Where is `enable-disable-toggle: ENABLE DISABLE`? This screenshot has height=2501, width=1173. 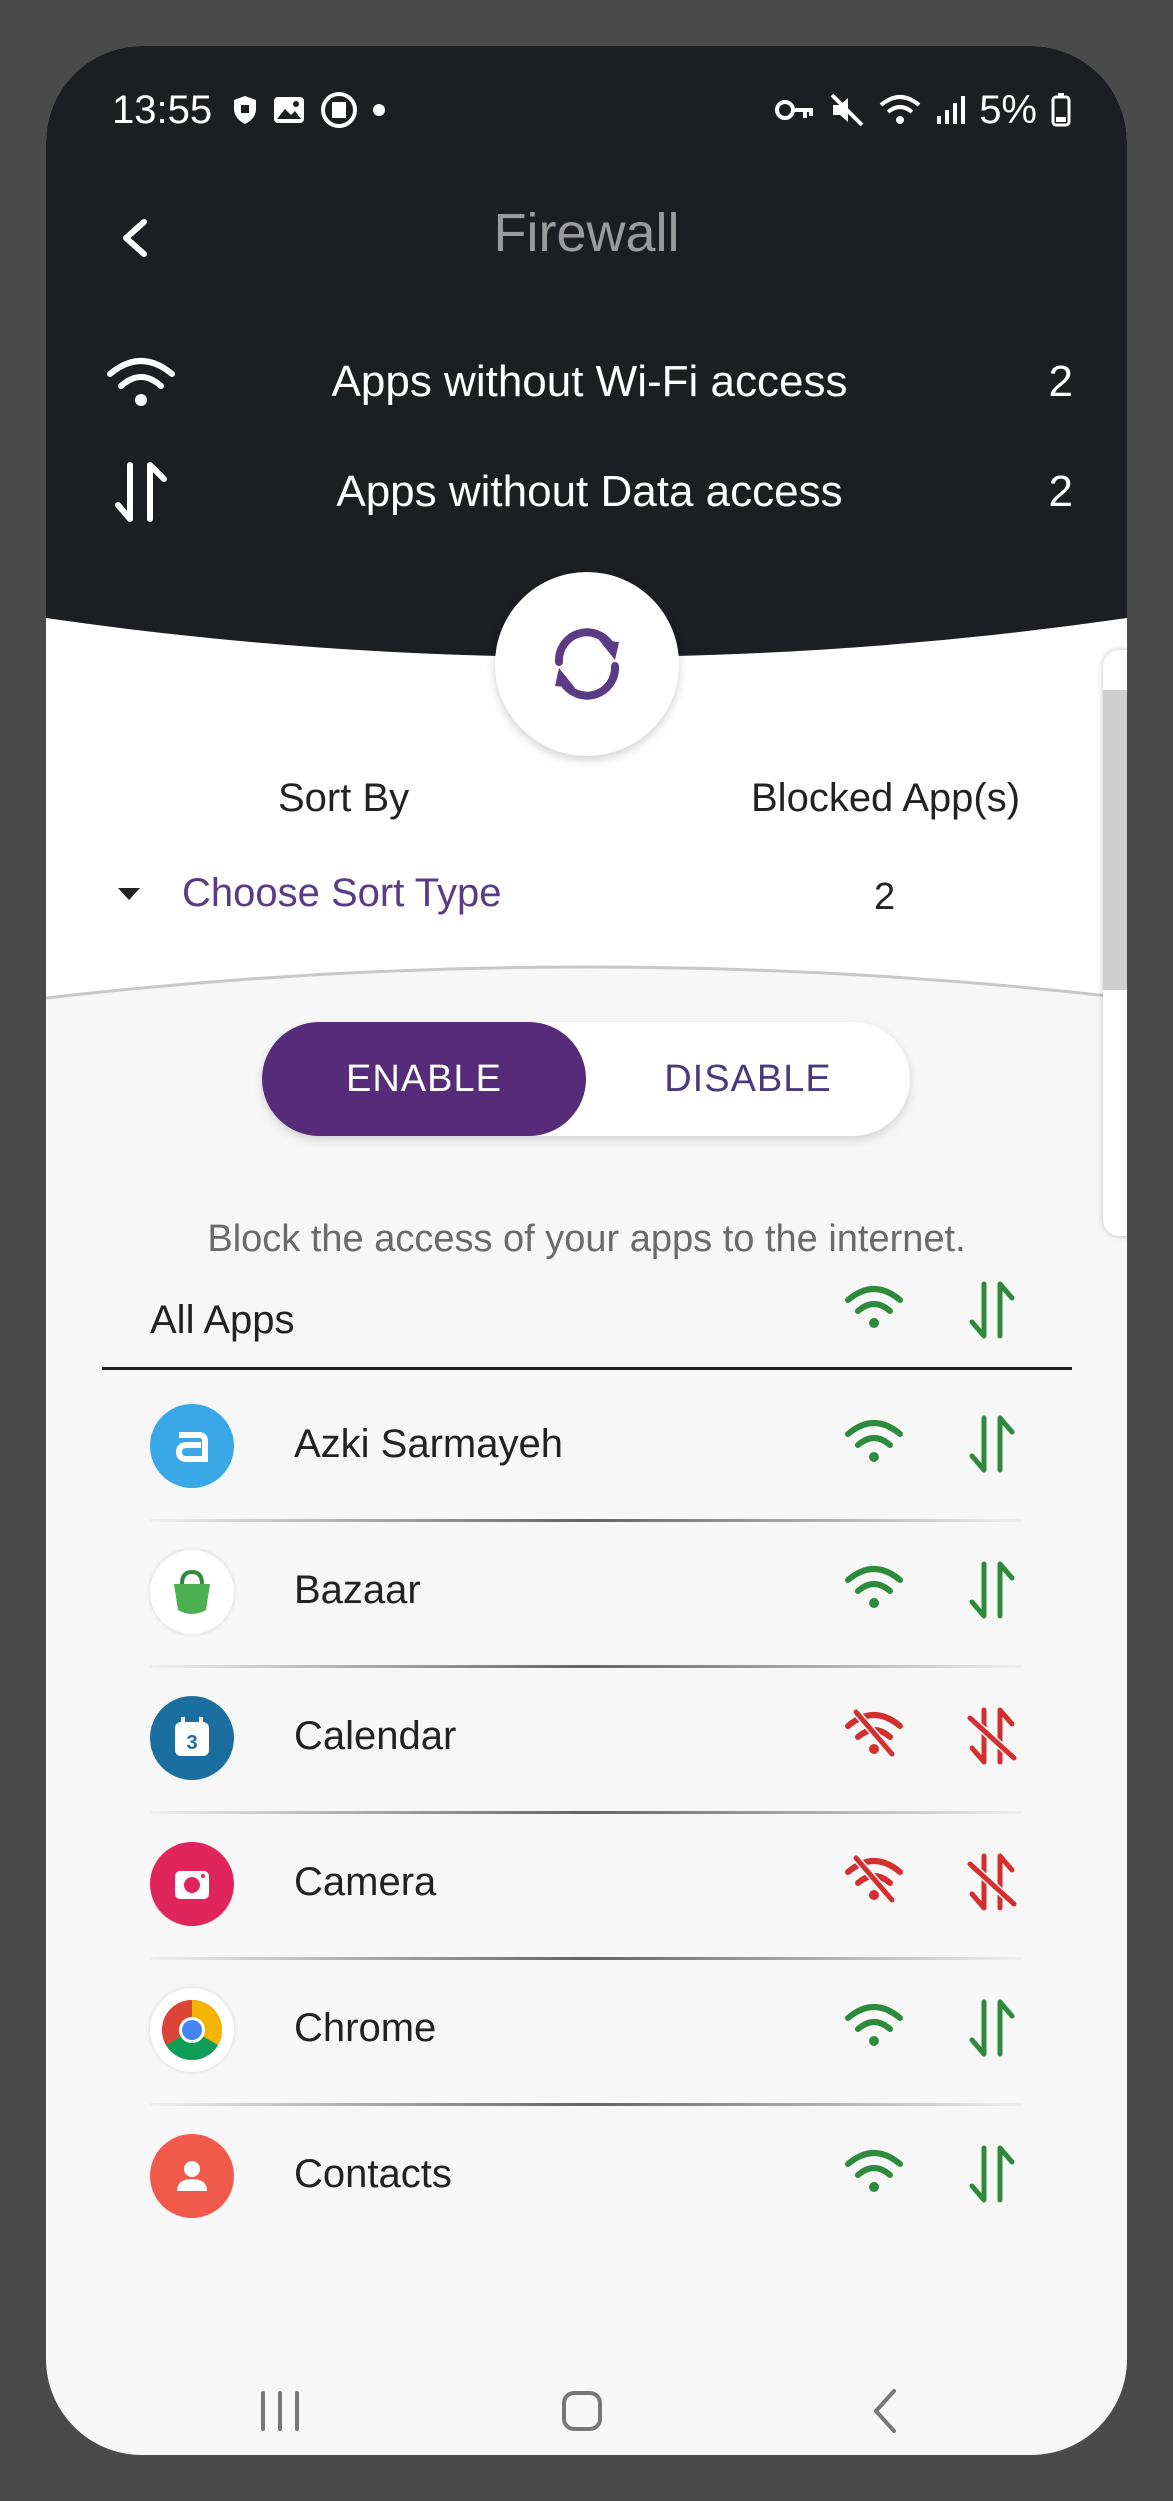 enable-disable-toggle: ENABLE DISABLE is located at coordinates (586, 1079).